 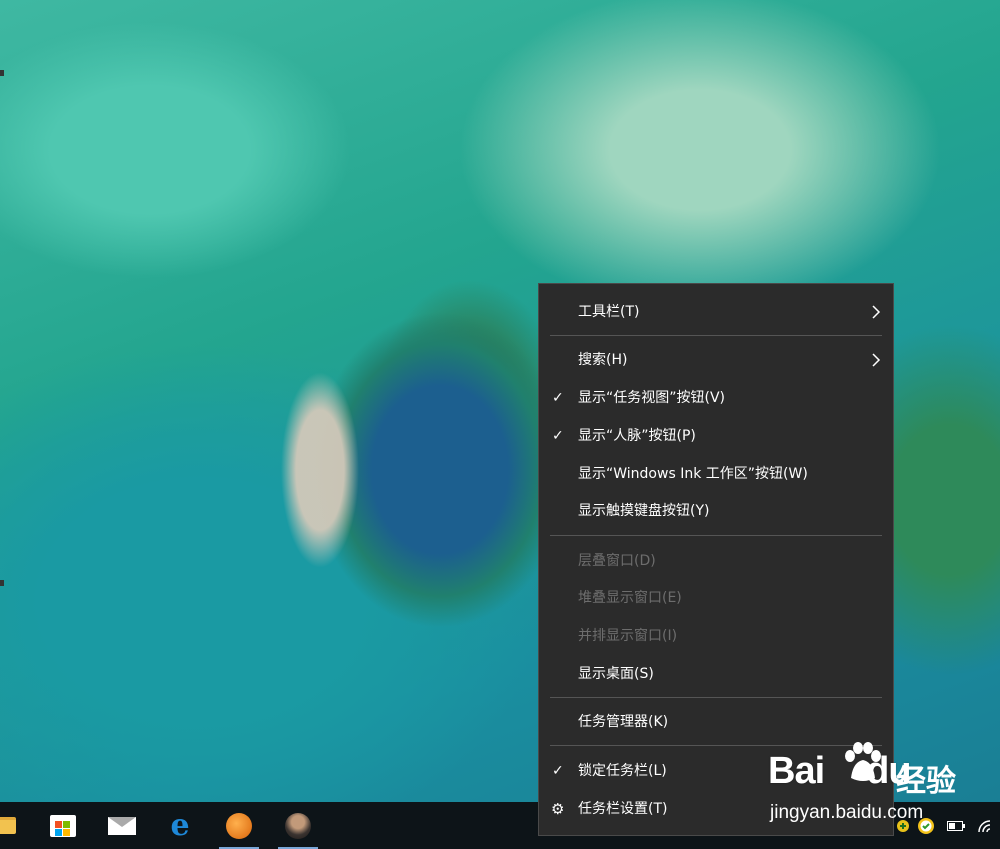 I want to click on mail-icon, so click(x=122, y=825).